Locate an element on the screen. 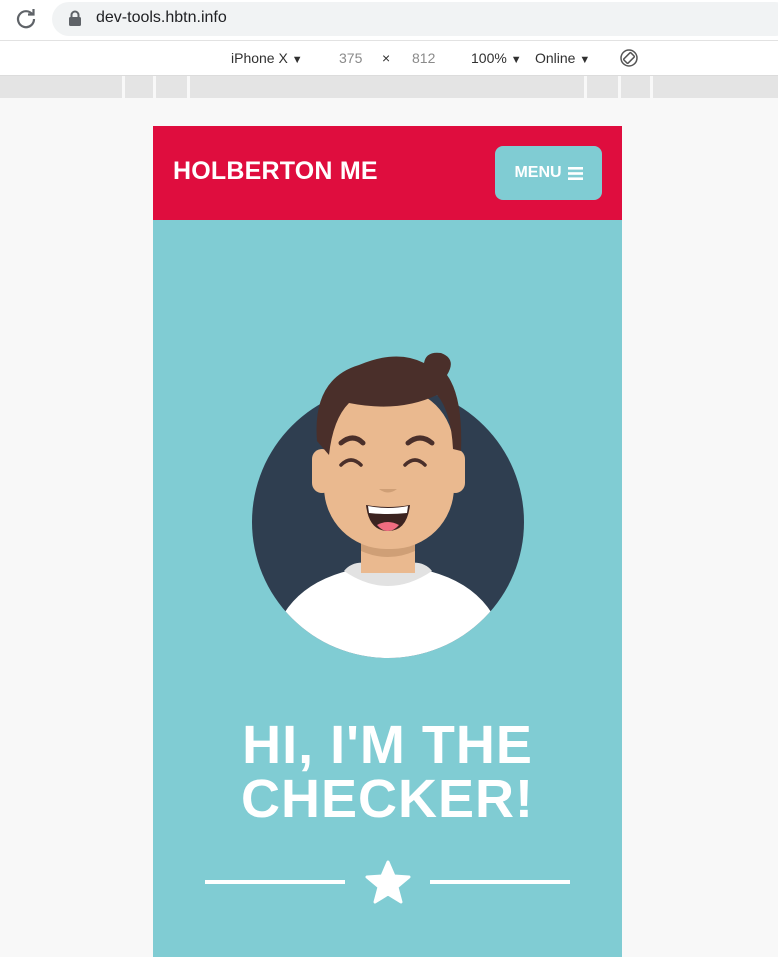 Image resolution: width=778 pixels, height=957 pixels. hero-headline: HI, I'M THE CHECKER! is located at coordinates (387, 772).